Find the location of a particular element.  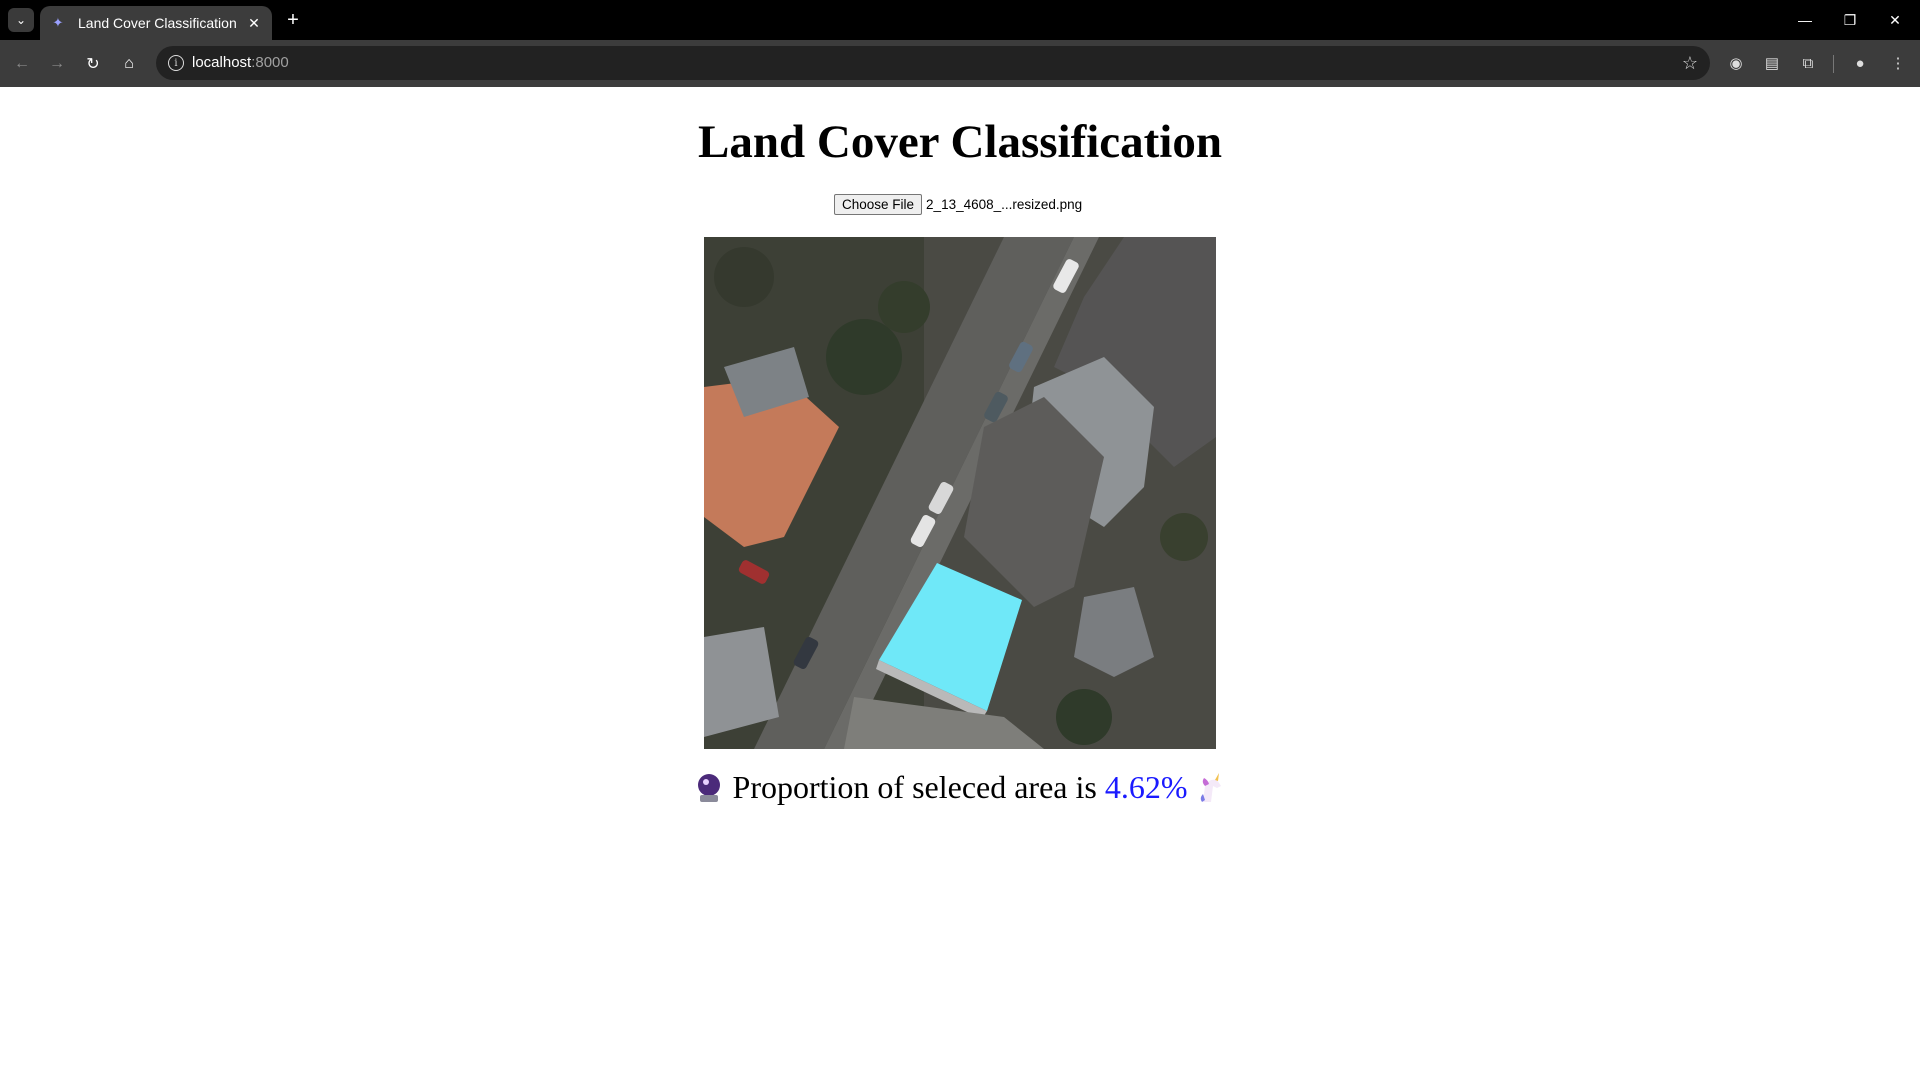

extensions-icon: ⧉ is located at coordinates (1808, 63).